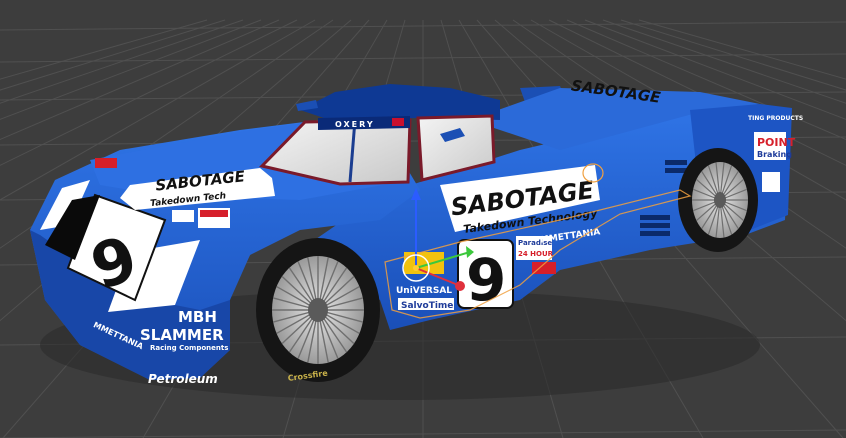 The height and width of the screenshot is (438, 846). Describe the element at coordinates (182, 335) in the screenshot. I see `front-sponsor-slammer: SLAMMER` at that location.